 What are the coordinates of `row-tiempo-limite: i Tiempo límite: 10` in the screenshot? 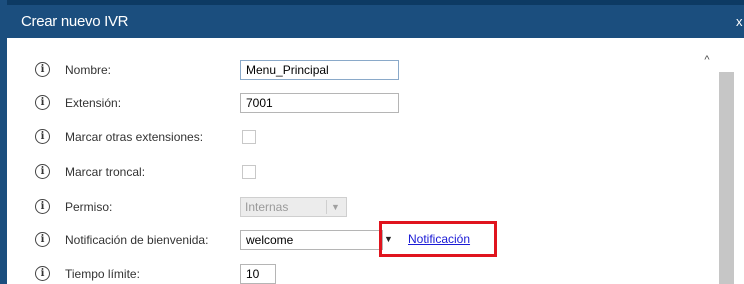 It's located at (347, 274).